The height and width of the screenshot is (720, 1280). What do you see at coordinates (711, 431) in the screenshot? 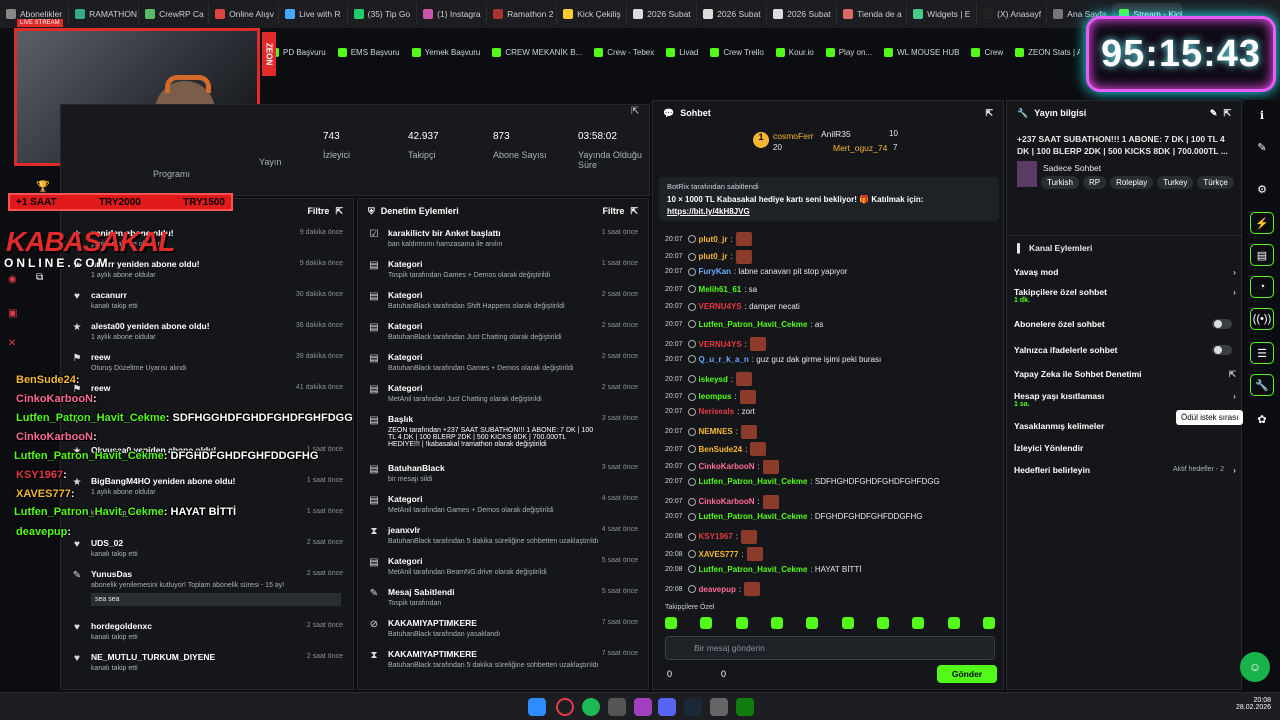
I see `chat-message: 20:07 NEMNES:` at bounding box center [711, 431].